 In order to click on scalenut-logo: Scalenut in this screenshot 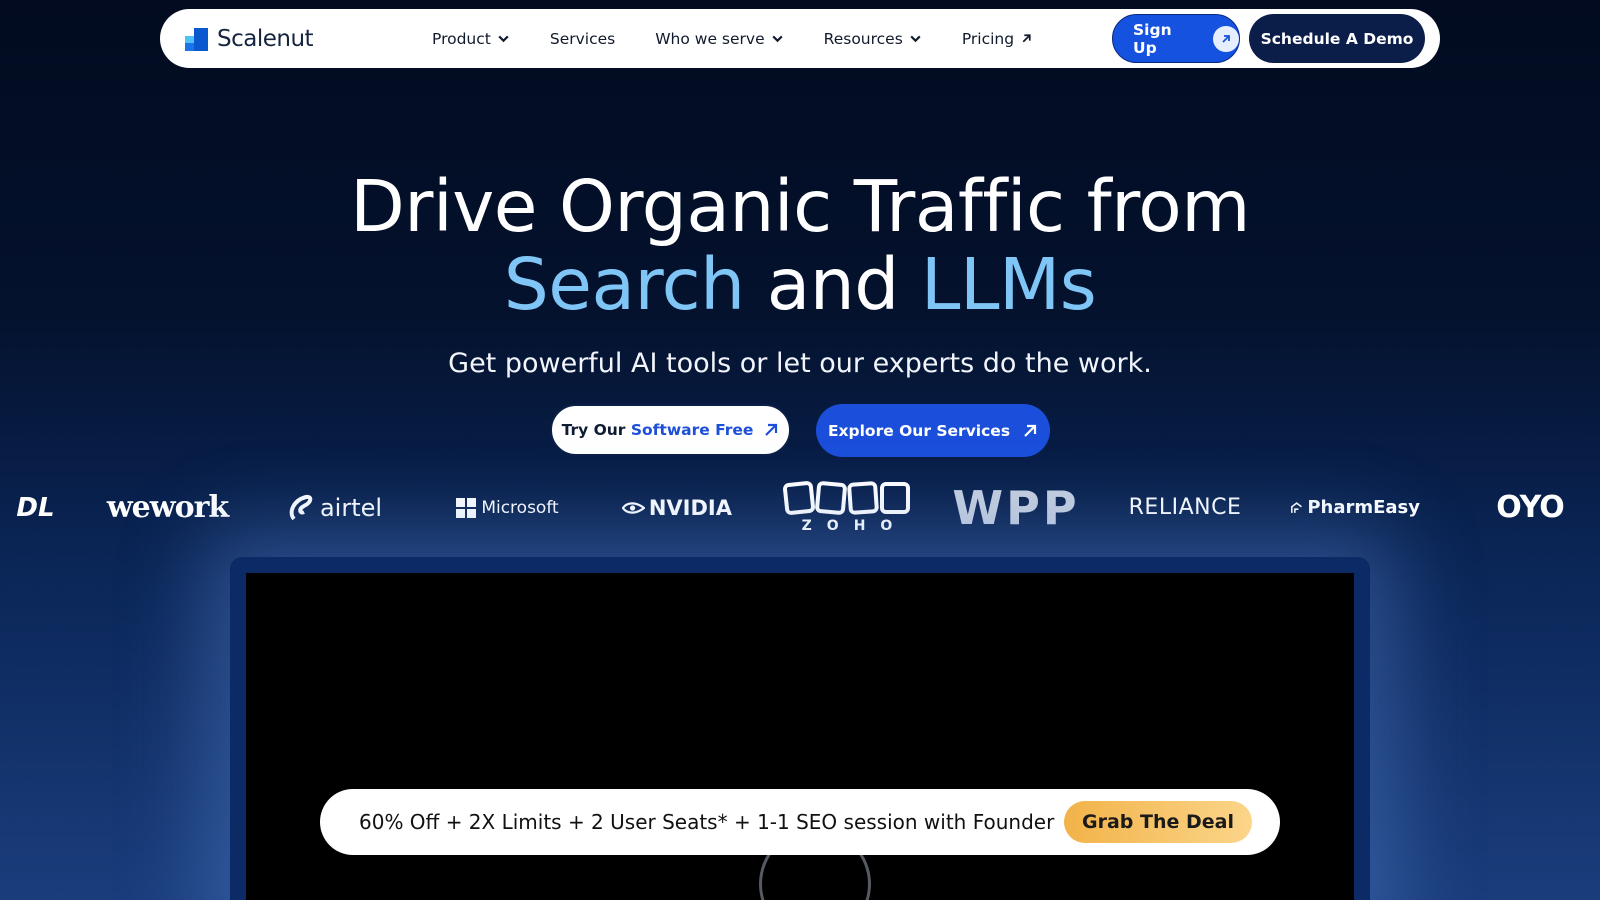, I will do `click(249, 39)`.